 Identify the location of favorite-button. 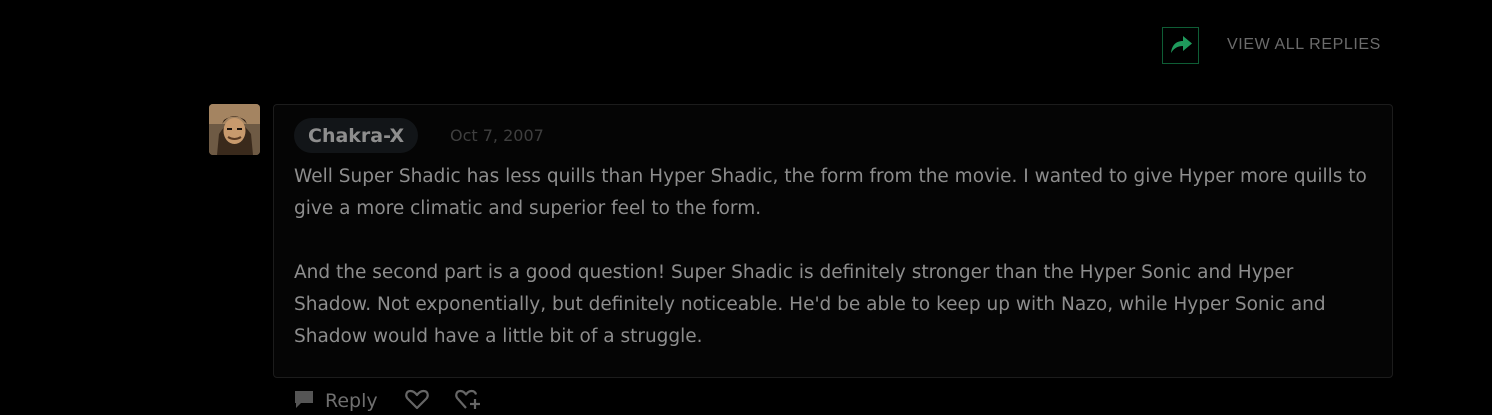
(468, 401).